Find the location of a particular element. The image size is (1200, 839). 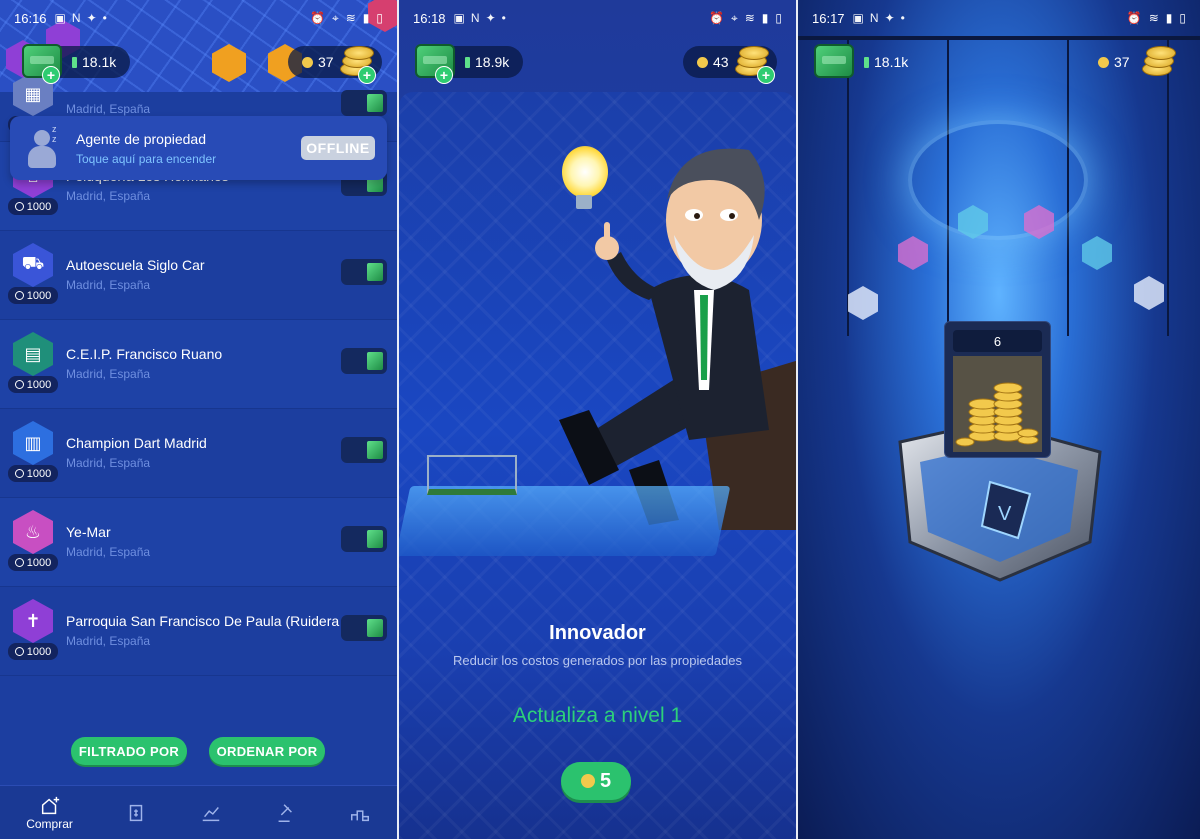

spa-icon: ♨ is located at coordinates (33, 532).